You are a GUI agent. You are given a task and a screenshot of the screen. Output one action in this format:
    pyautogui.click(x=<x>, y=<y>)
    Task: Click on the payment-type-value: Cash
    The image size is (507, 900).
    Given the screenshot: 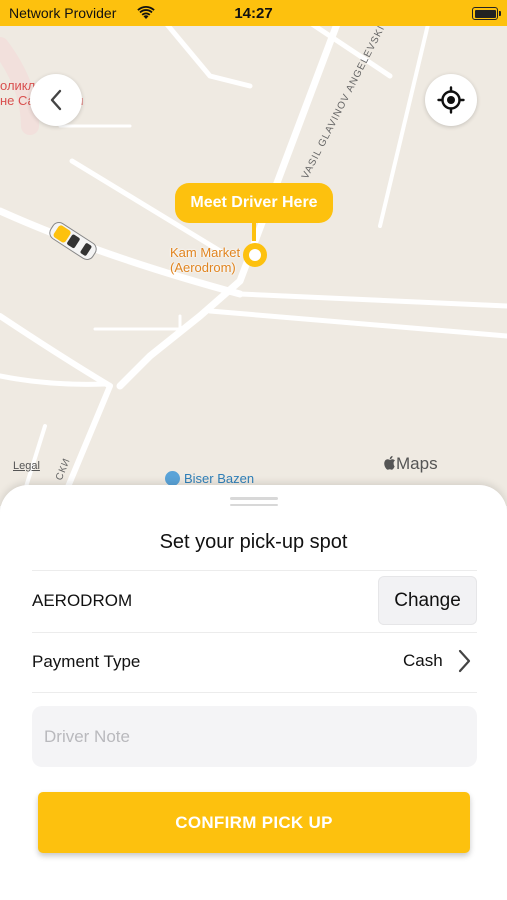 What is the action you would take?
    pyautogui.click(x=423, y=661)
    